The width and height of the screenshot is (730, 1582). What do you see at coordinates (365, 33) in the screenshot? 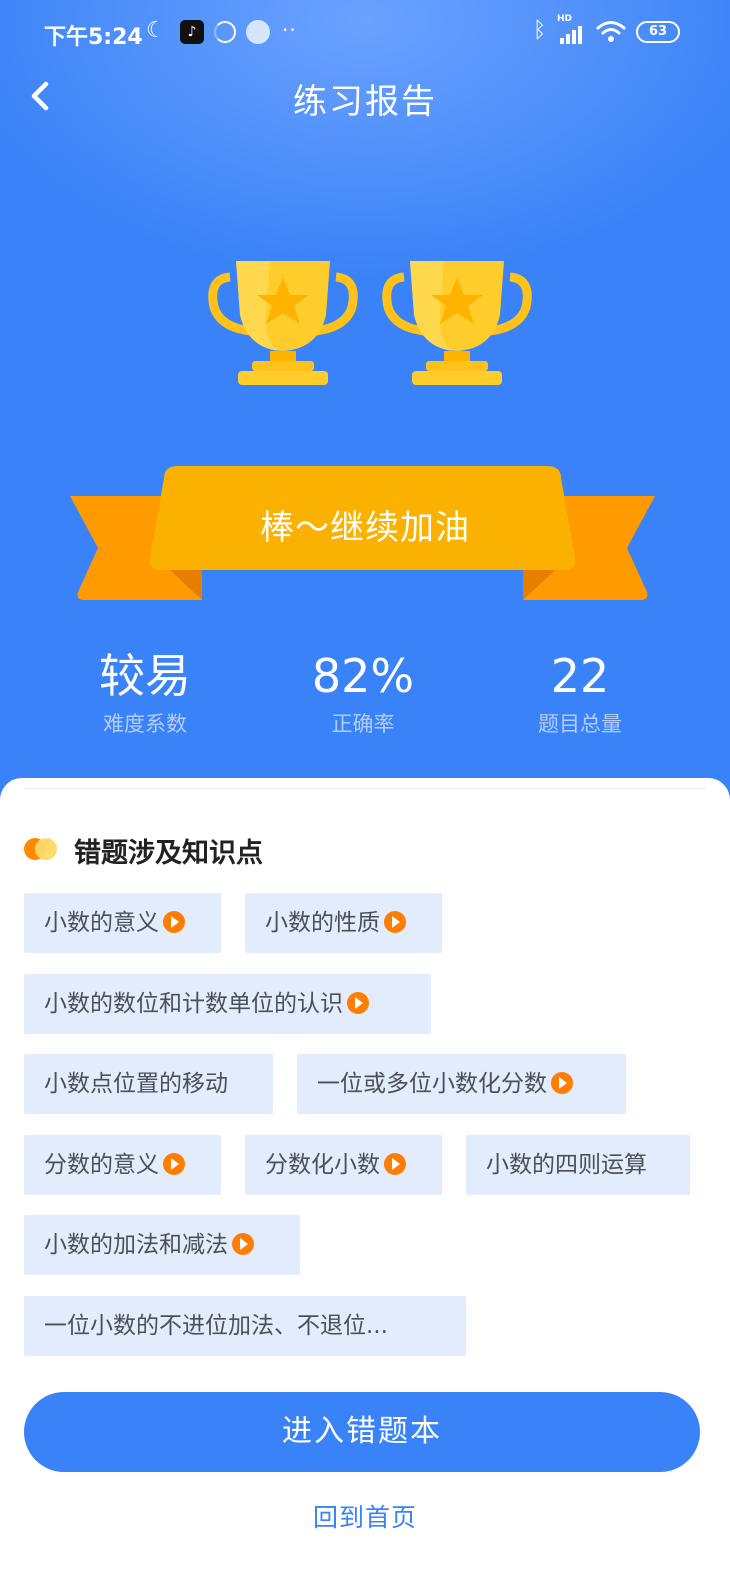
I see `status-bar: 下午5:24 ☾ ♪ ·· ᛒ HD 63` at bounding box center [365, 33].